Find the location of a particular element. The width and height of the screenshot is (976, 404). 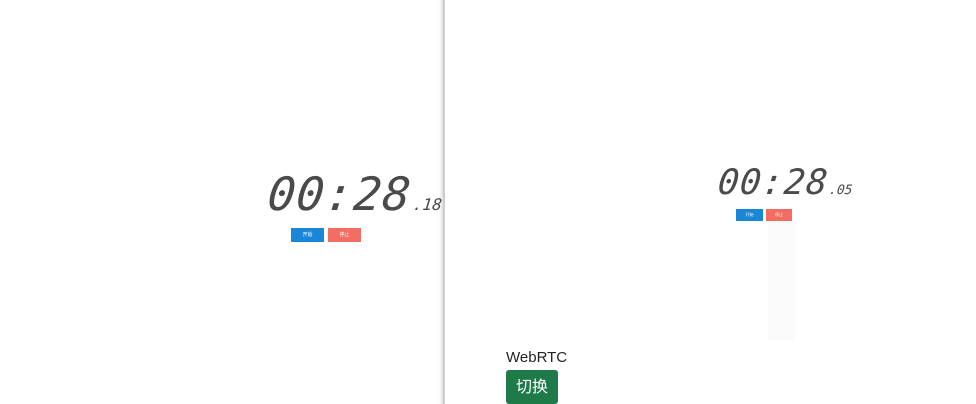

left-stopwatch-display: 00:28.18 is located at coordinates (354, 194).